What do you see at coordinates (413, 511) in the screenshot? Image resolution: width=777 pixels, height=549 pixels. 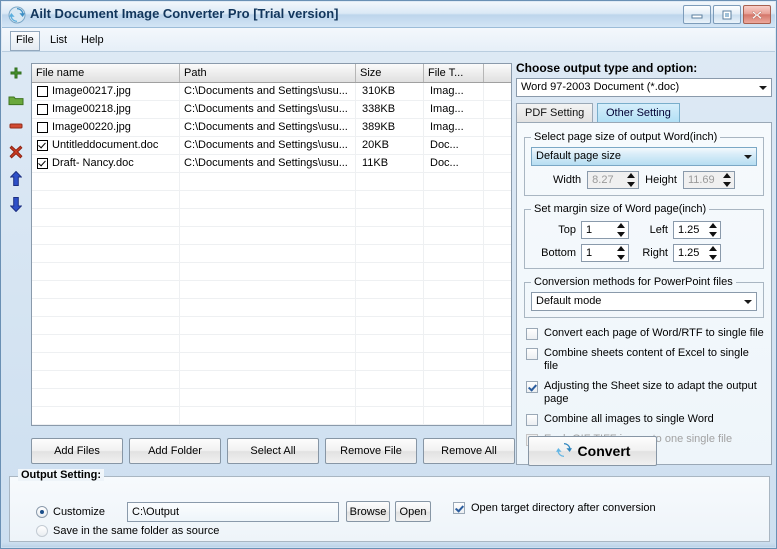 I see `open-button: Open` at bounding box center [413, 511].